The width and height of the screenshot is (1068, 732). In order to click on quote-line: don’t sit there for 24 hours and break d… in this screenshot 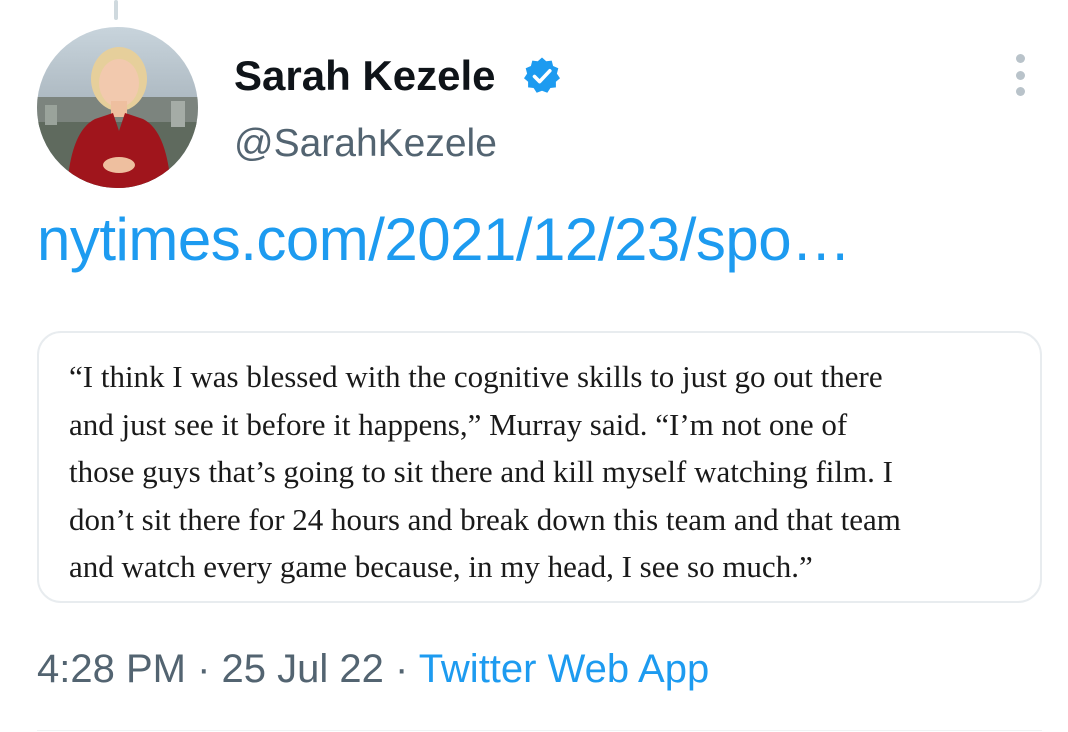, I will do `click(485, 519)`.